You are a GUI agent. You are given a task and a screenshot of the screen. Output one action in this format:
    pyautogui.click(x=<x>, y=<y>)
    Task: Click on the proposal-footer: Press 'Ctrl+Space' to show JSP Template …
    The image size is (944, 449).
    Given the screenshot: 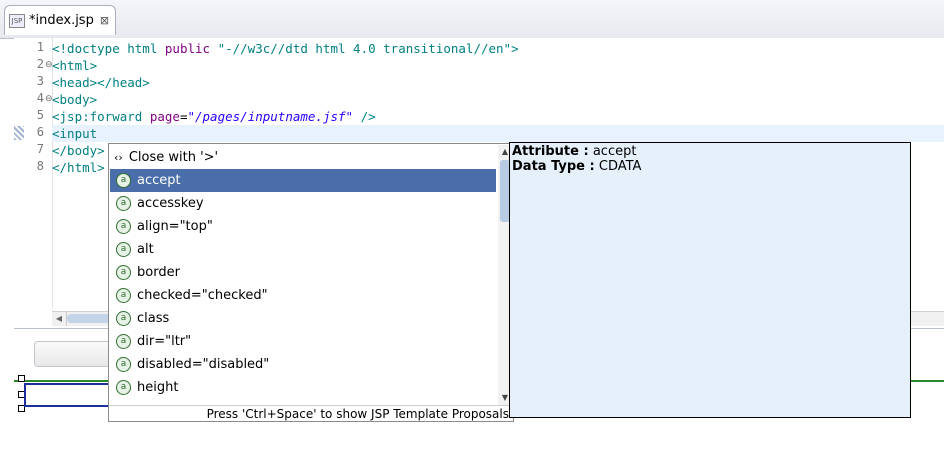 What is the action you would take?
    pyautogui.click(x=311, y=413)
    